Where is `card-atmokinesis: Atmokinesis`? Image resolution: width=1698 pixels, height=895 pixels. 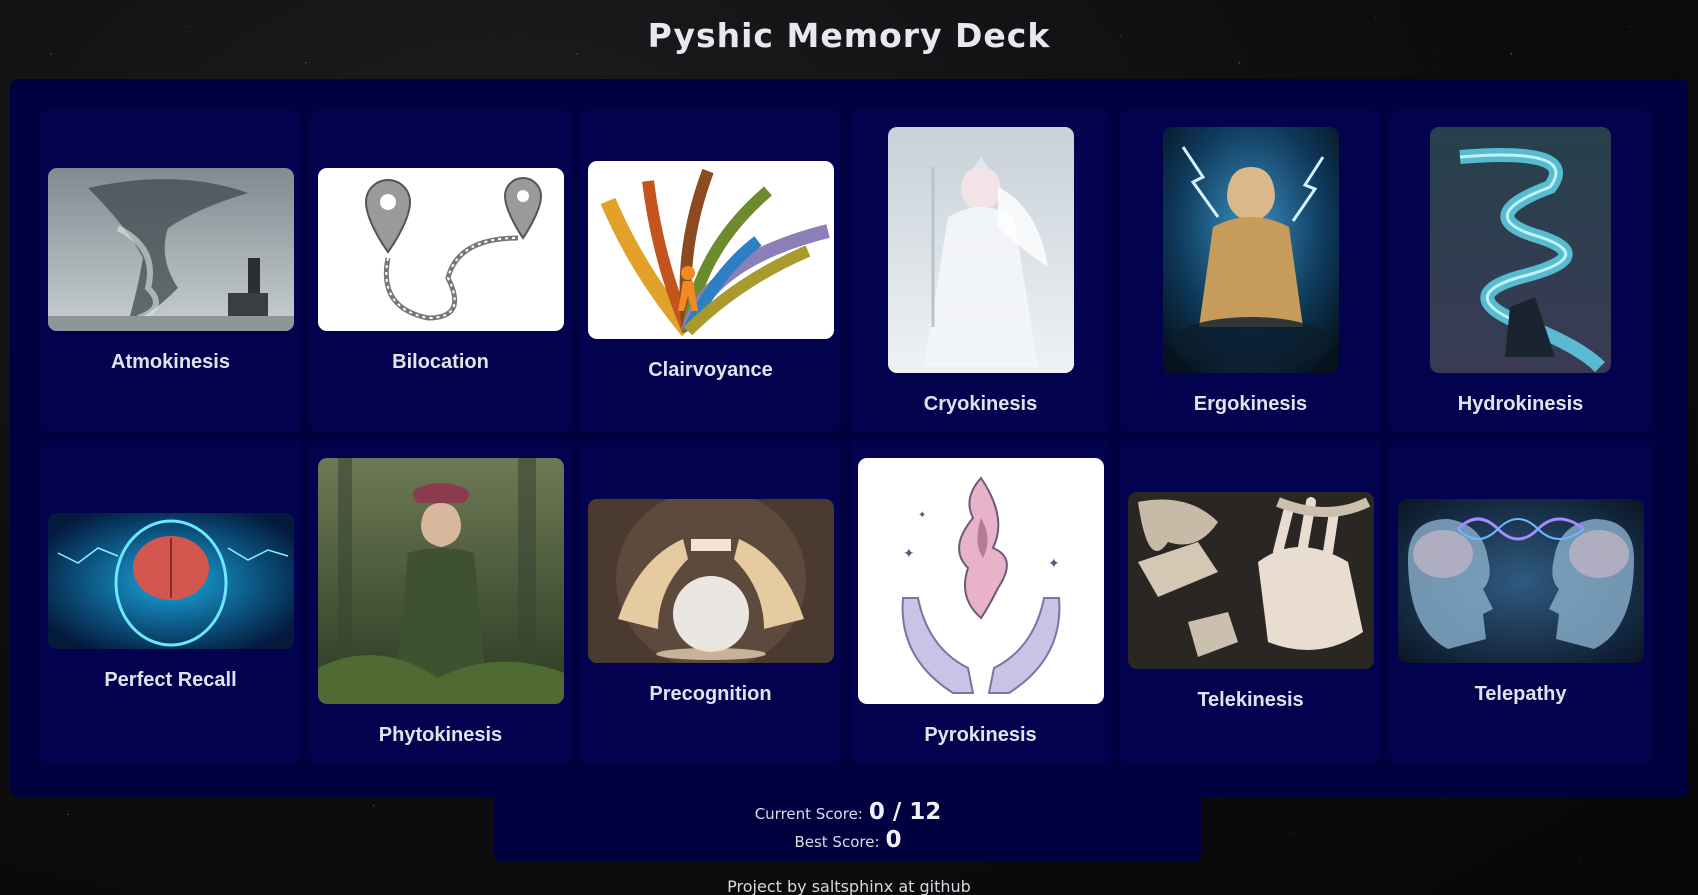 card-atmokinesis: Atmokinesis is located at coordinates (170, 271).